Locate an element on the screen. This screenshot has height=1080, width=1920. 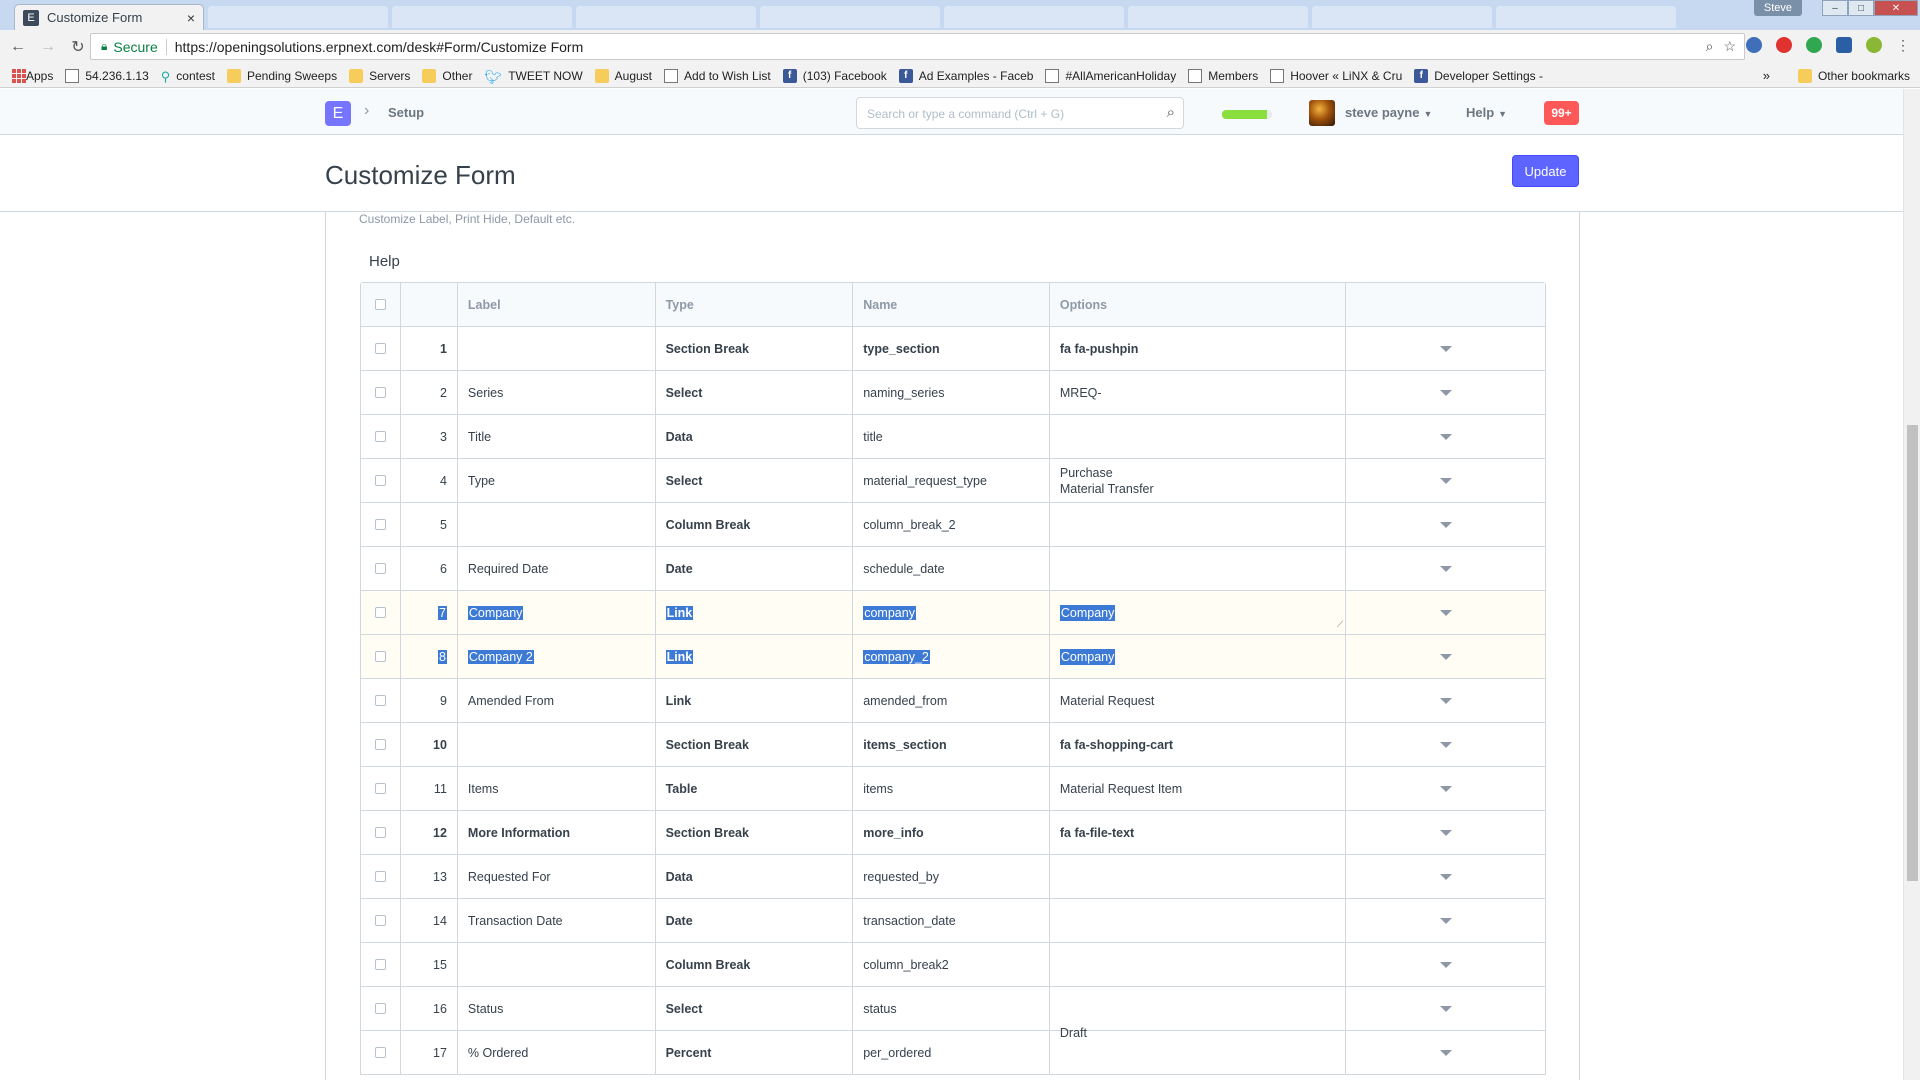
bookmark-item: Hoover « LiNX & Cru is located at coordinates (1336, 75).